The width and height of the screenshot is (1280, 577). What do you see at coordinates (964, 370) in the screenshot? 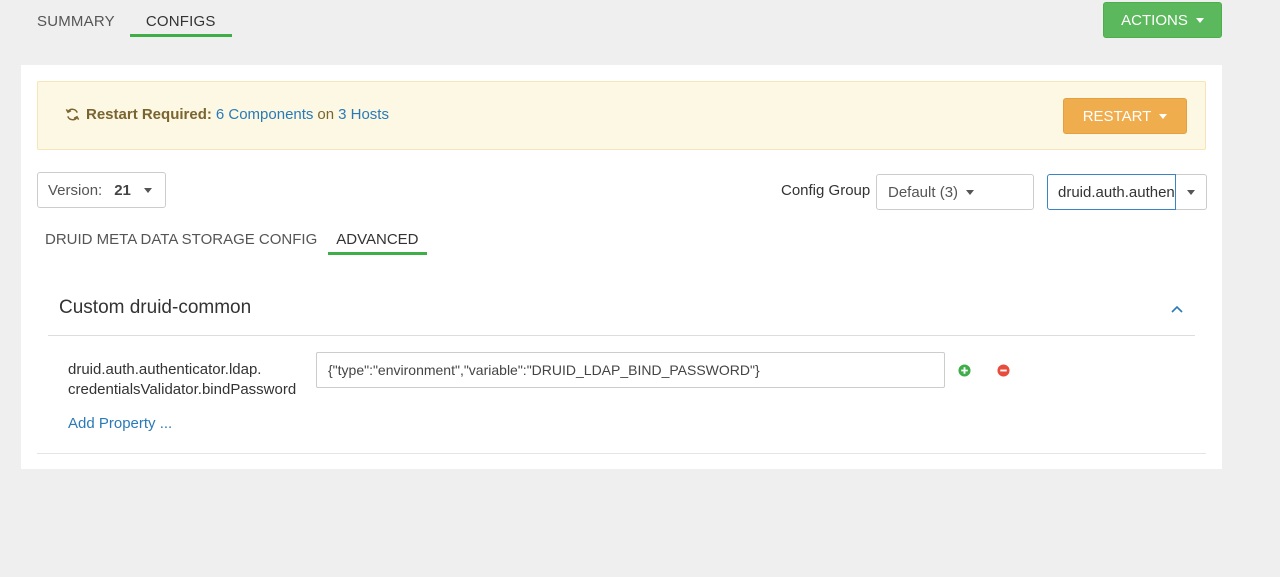
I see `plus-circle-icon` at bounding box center [964, 370].